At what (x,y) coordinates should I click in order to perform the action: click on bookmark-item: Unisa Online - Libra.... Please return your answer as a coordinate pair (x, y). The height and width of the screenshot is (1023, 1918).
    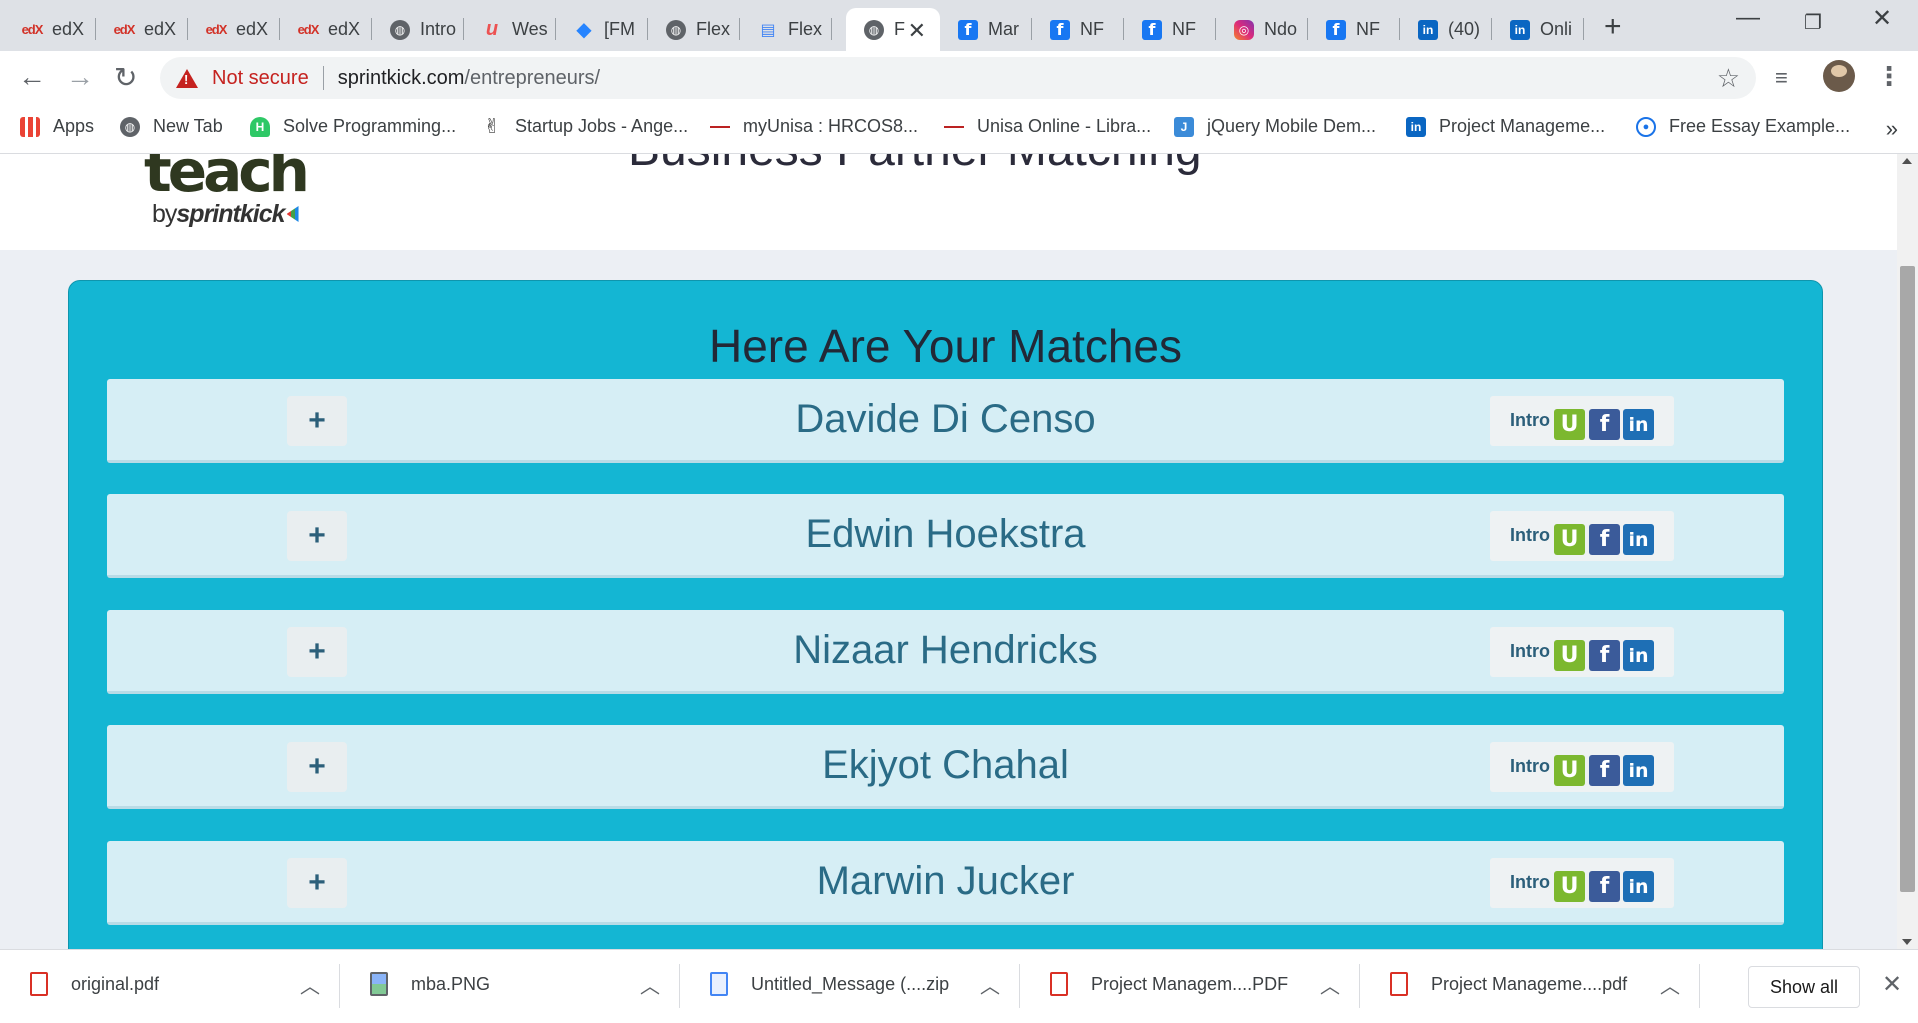
    Looking at the image, I should click on (1047, 126).